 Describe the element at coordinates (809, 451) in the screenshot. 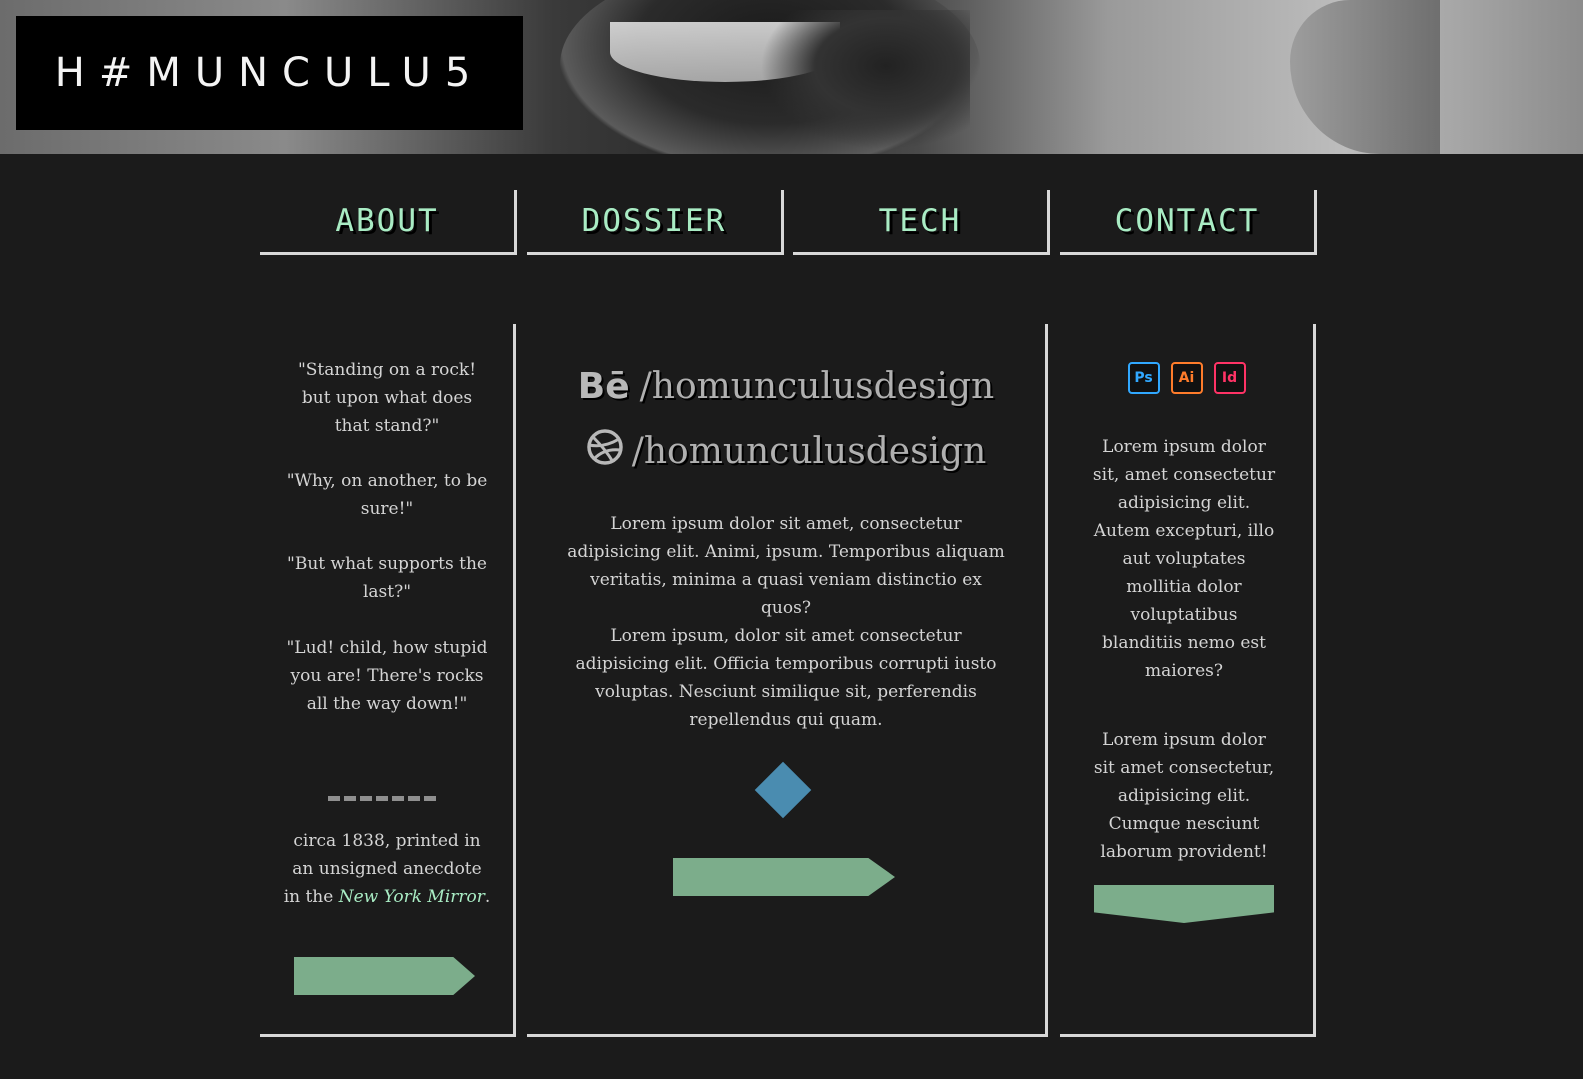

I see `dribbble-handle: /homunculusdesign` at that location.